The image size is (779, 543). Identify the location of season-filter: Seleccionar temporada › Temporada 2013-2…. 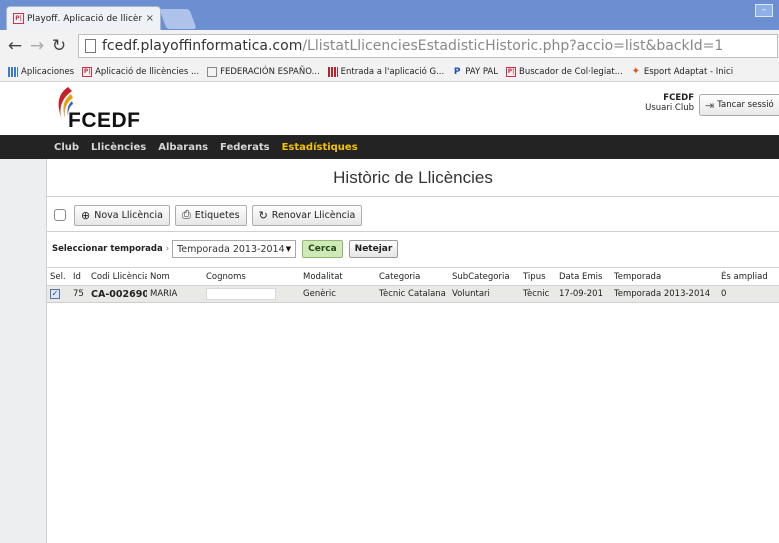
(228, 249).